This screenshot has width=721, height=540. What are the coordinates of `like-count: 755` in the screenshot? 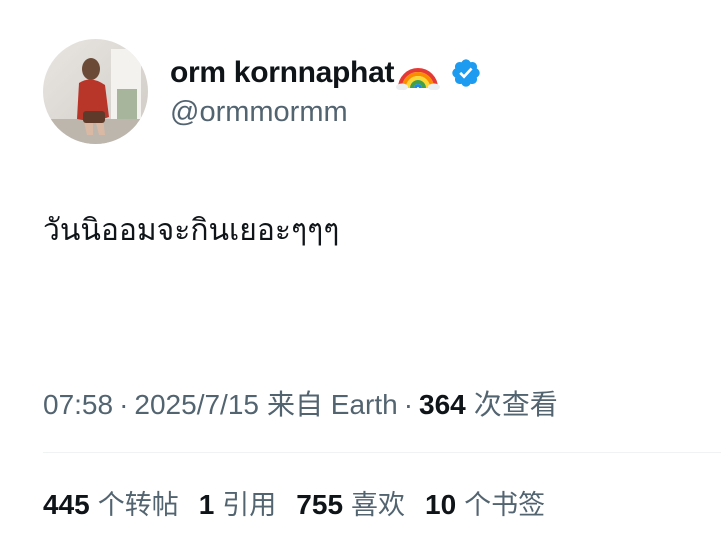 It's located at (320, 504).